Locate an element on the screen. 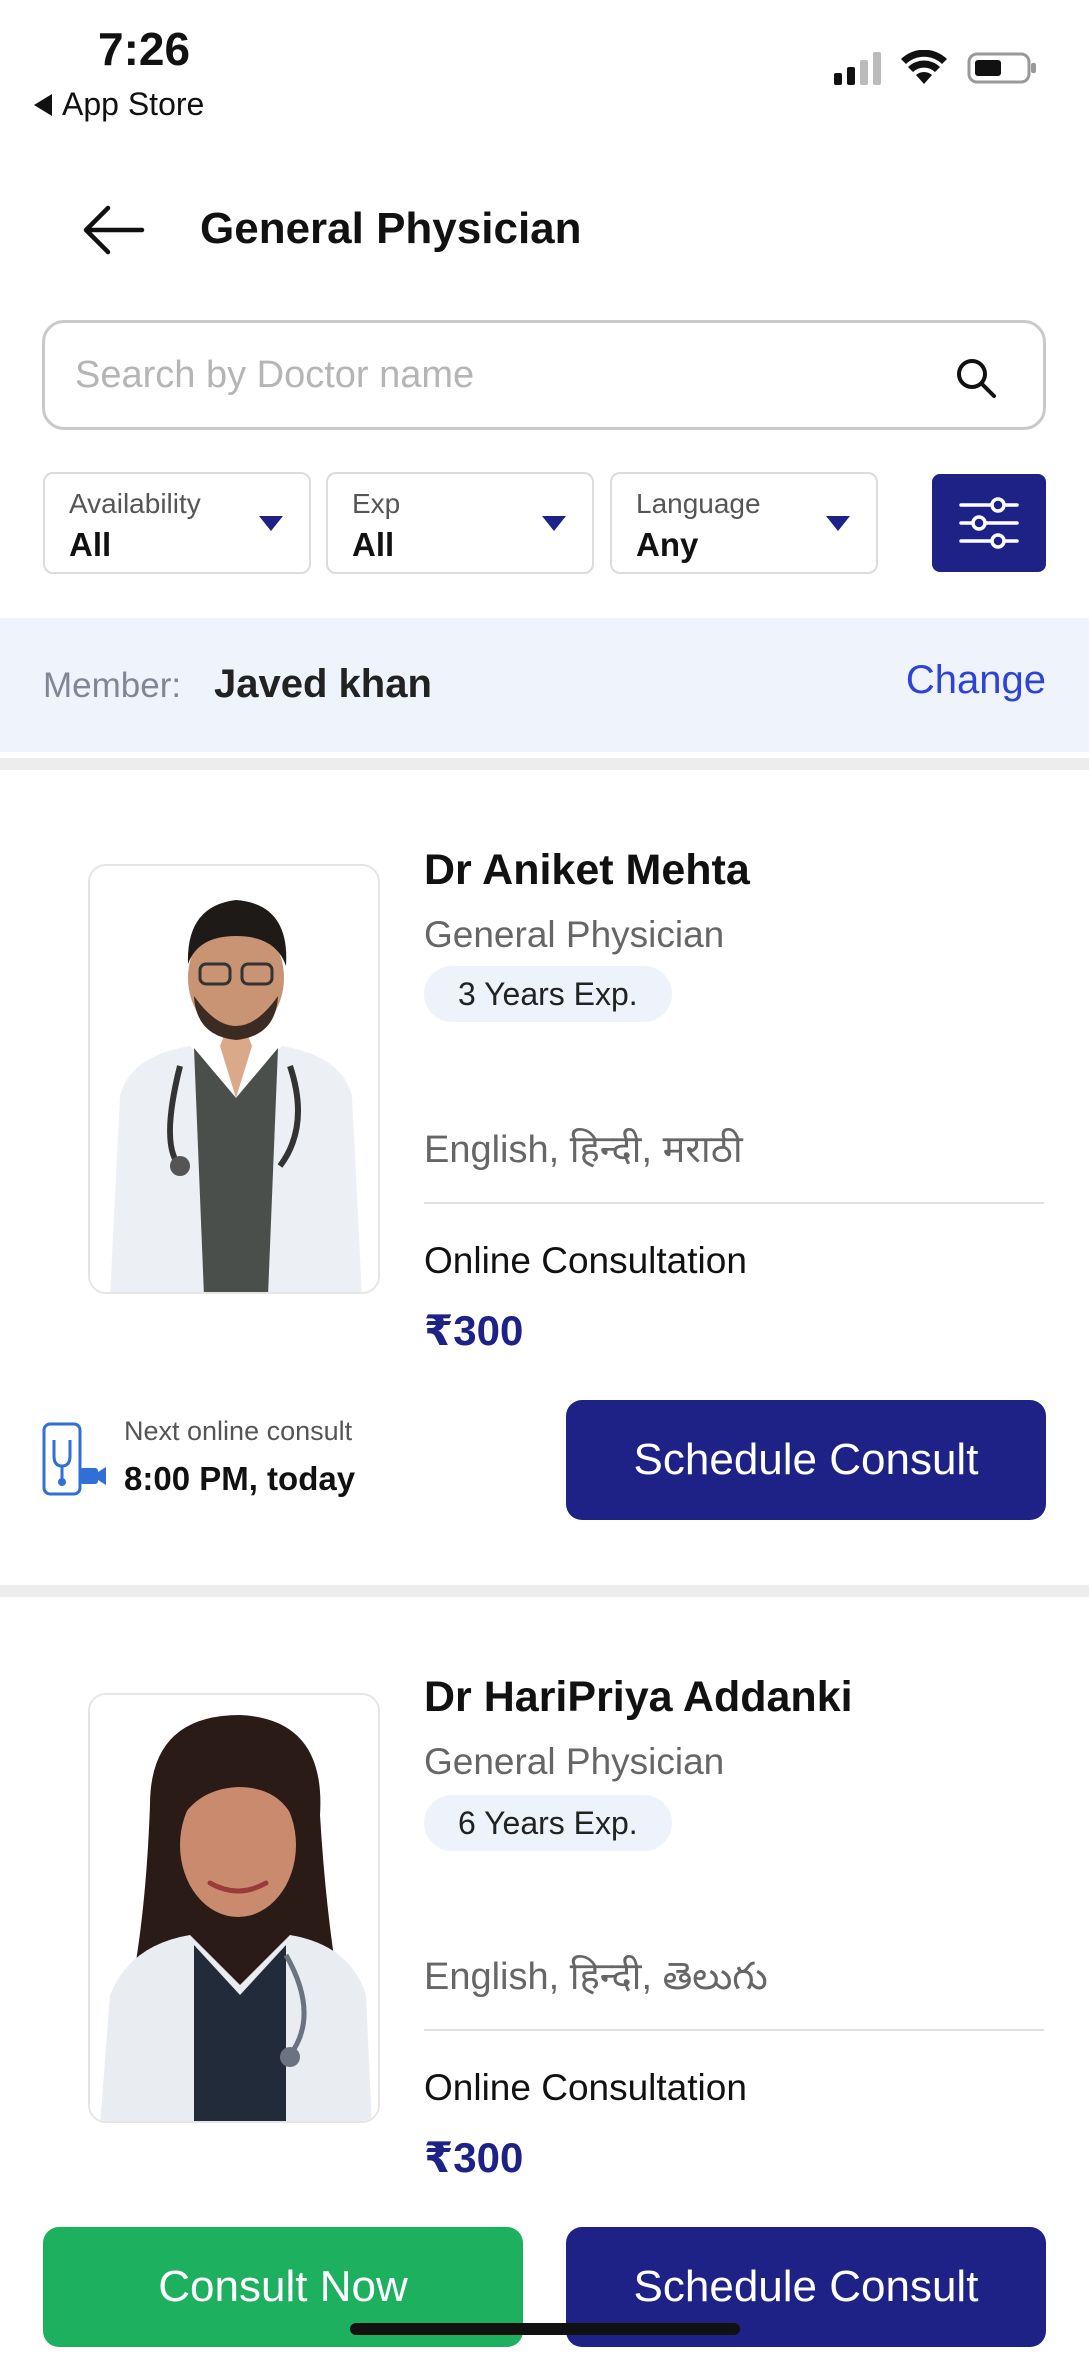 This screenshot has height=2361, width=1089. back-to-app-store: App Store is located at coordinates (119, 104).